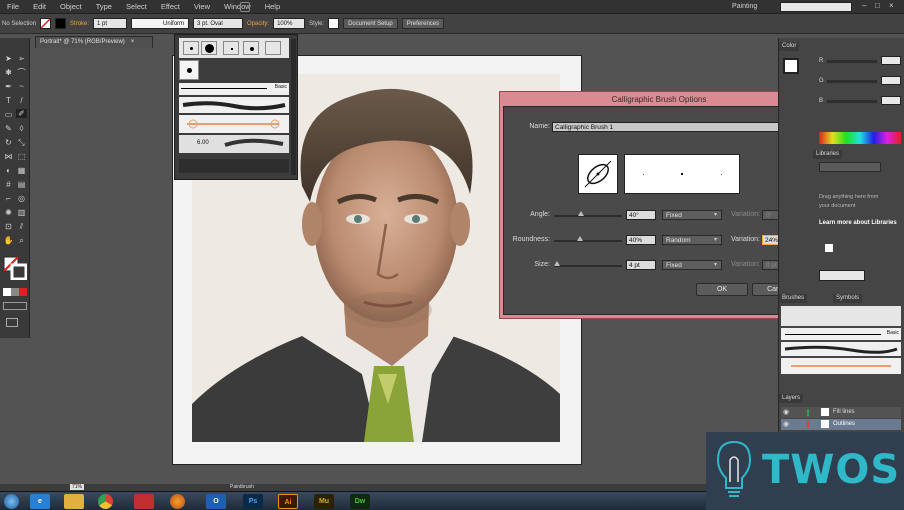 Image resolution: width=904 pixels, height=510 pixels. Describe the element at coordinates (8, 142) in the screenshot. I see `rotate-tool-icon: ↻` at that location.